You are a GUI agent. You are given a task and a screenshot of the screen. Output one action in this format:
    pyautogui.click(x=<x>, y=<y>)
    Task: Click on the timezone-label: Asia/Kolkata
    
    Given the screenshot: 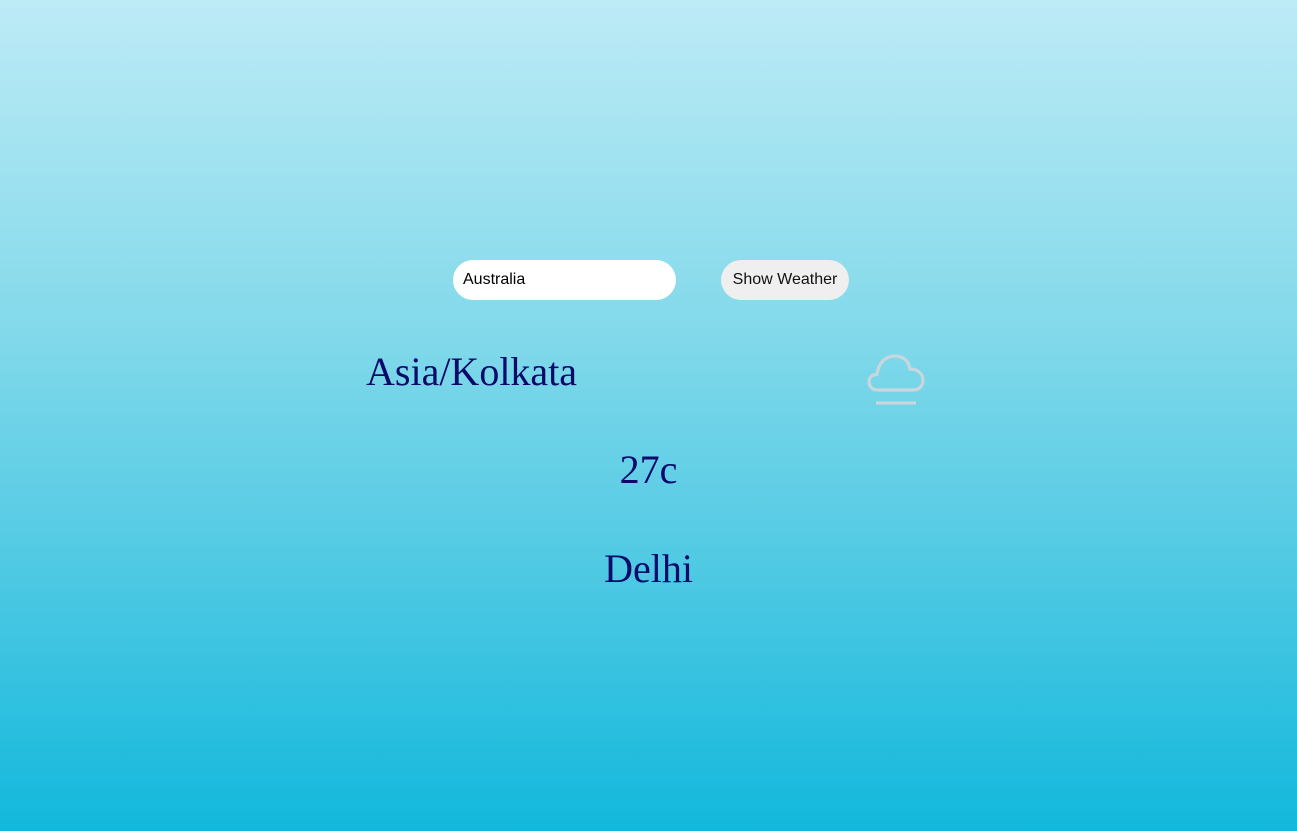 What is the action you would take?
    pyautogui.click(x=472, y=371)
    